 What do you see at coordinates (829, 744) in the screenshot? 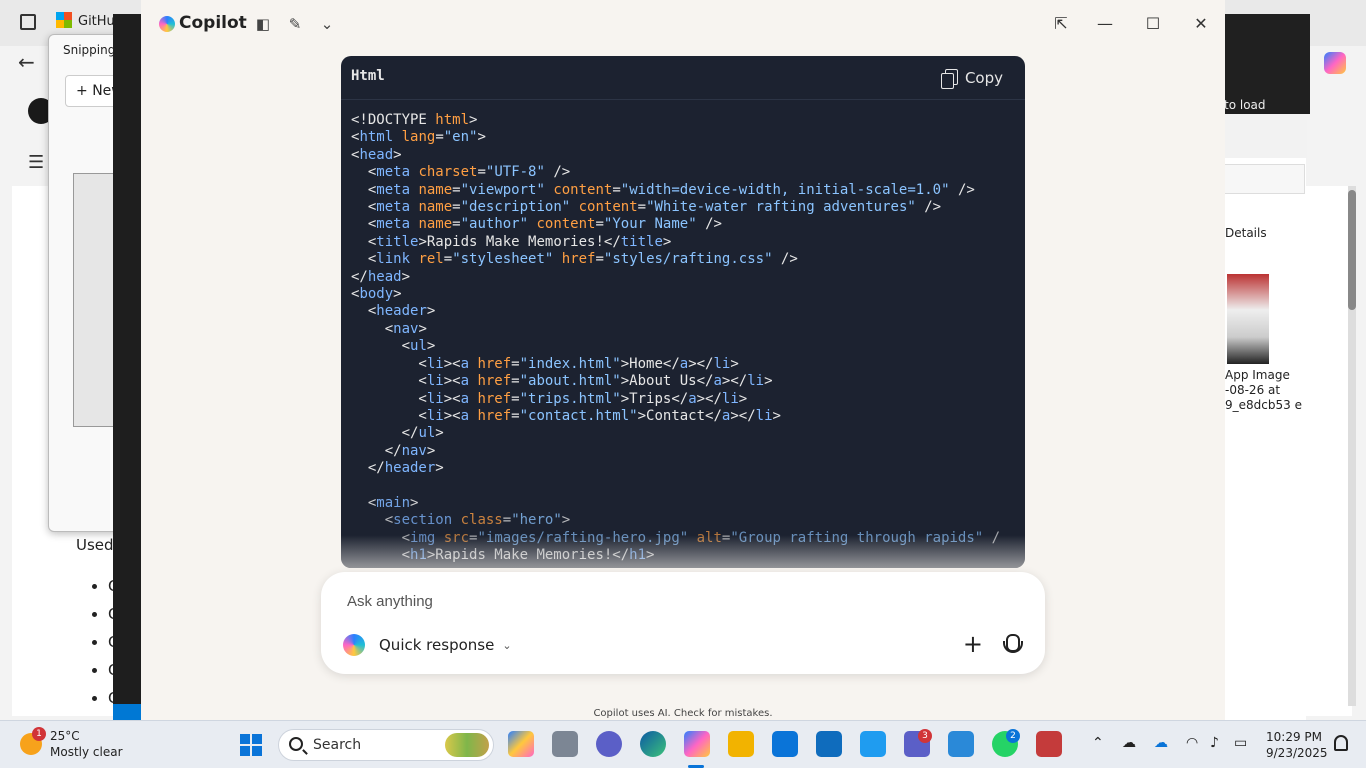
I see `outlook-icon` at bounding box center [829, 744].